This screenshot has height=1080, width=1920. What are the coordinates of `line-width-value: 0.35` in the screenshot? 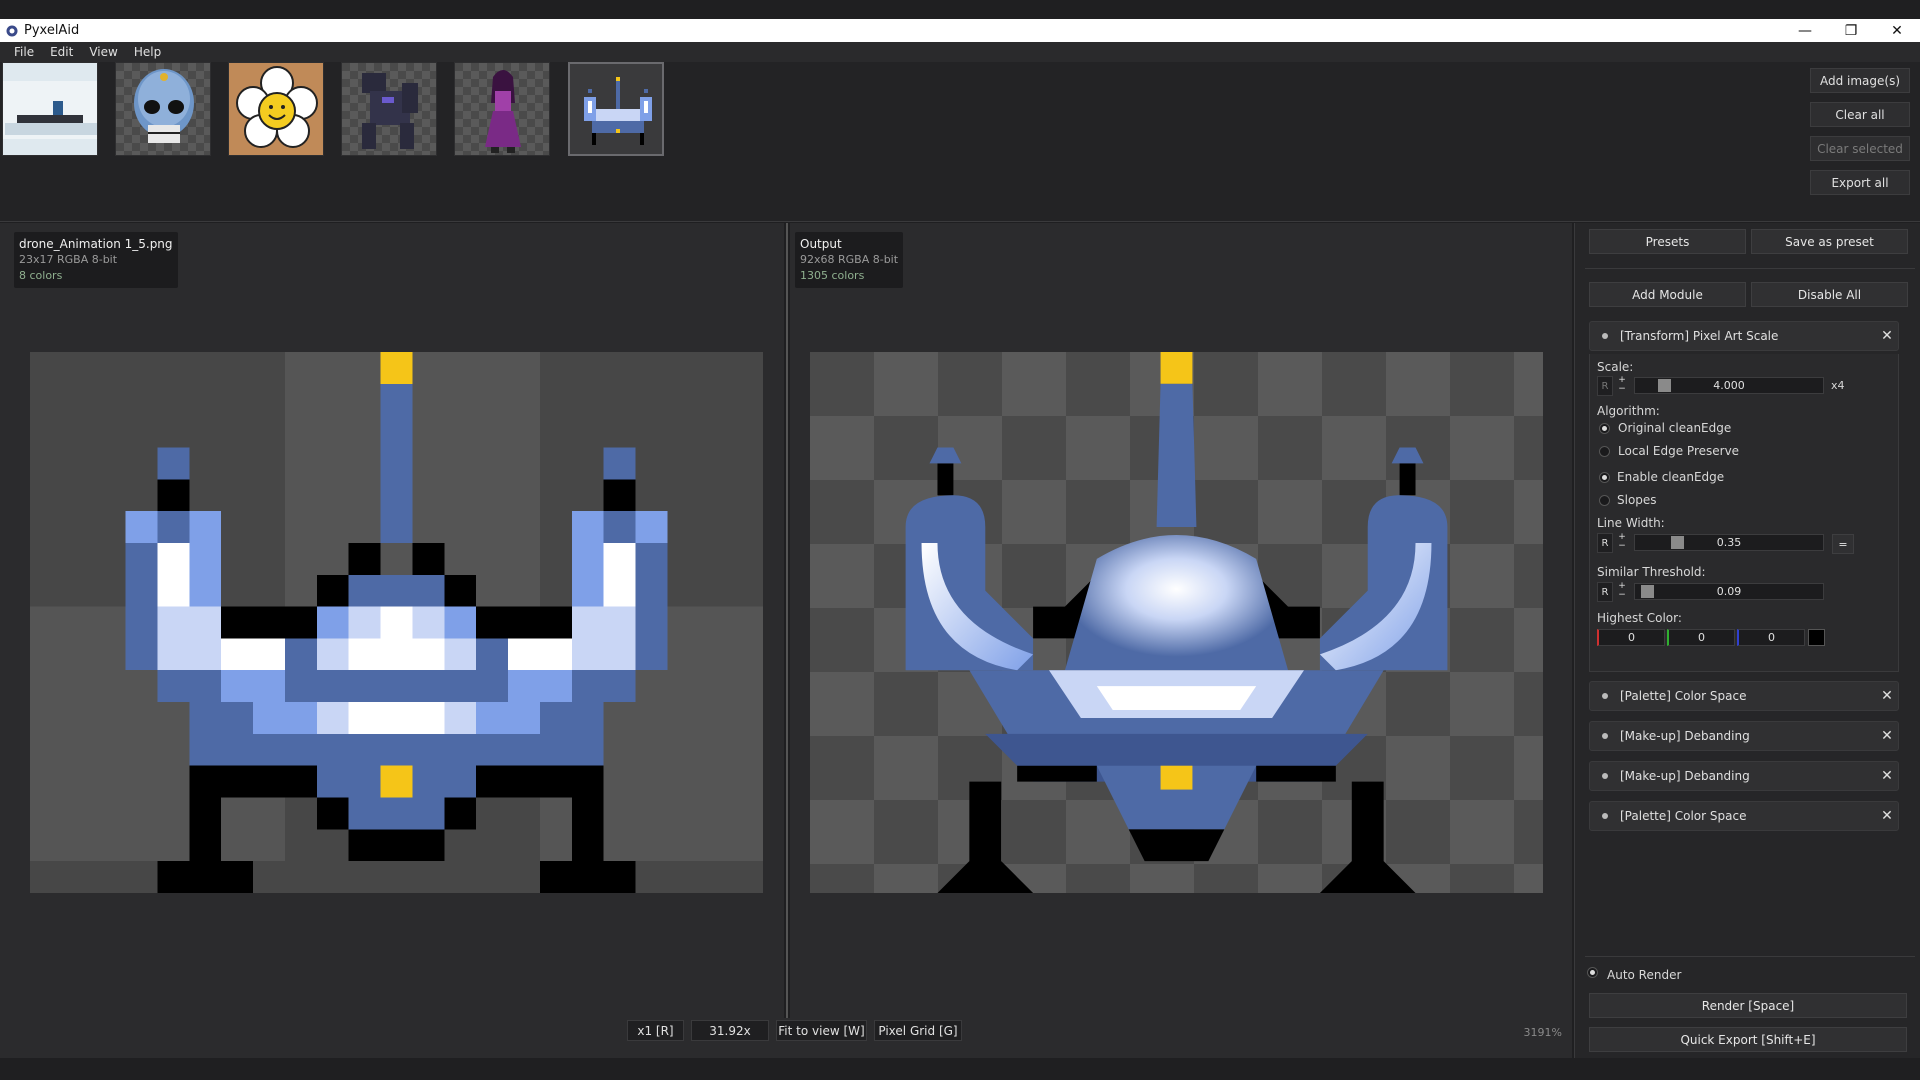 It's located at (1729, 542).